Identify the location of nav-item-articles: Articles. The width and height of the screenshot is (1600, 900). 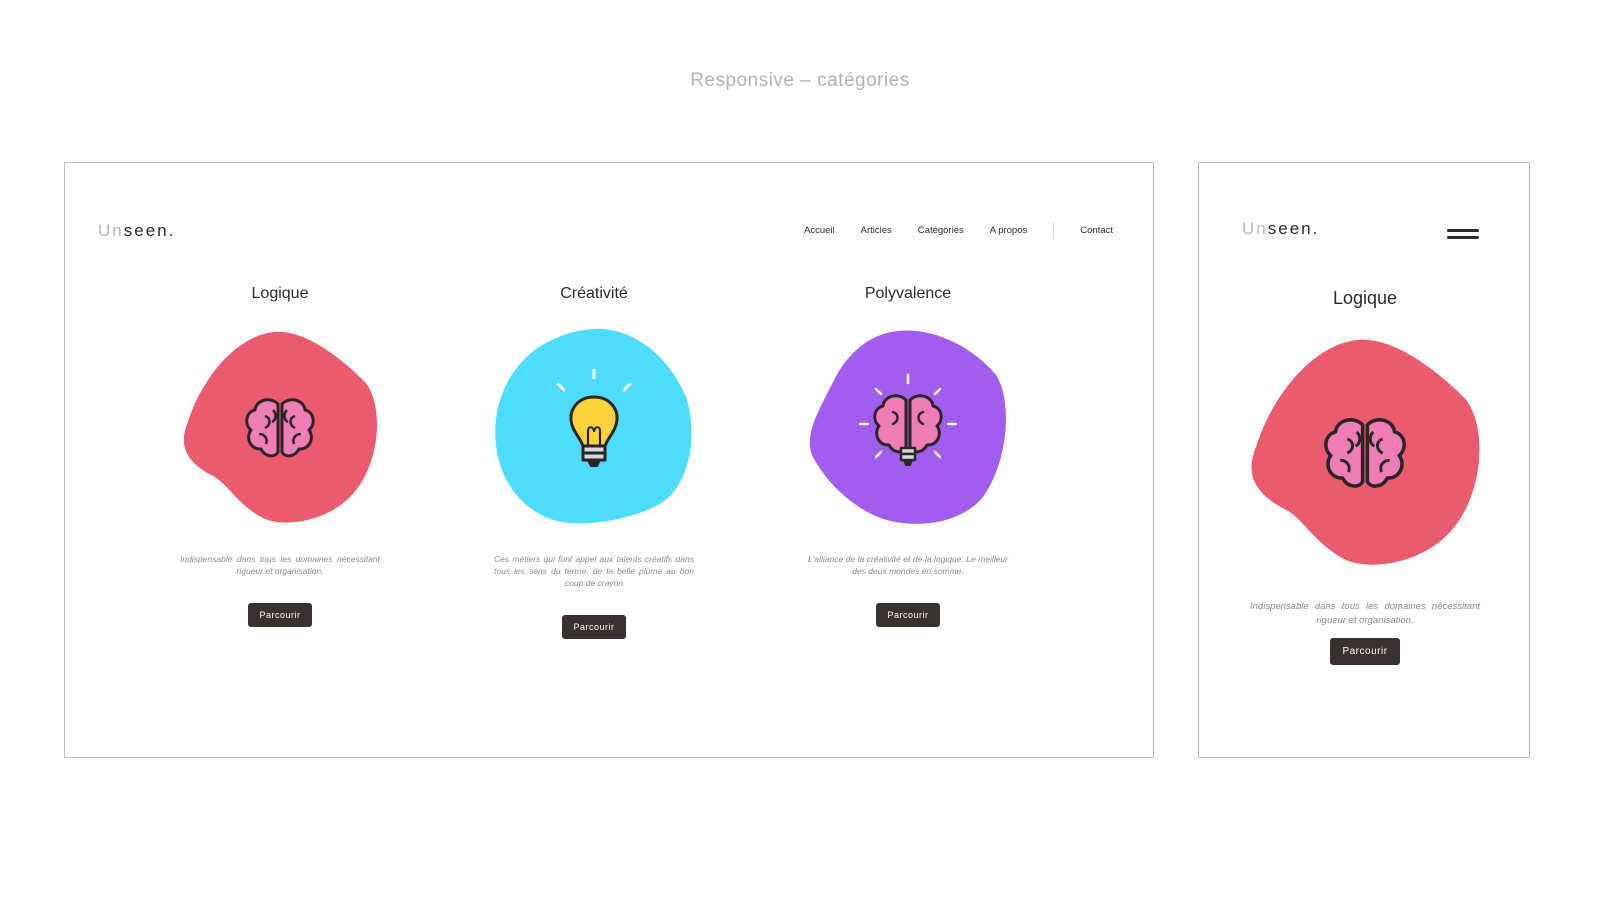
(876, 230).